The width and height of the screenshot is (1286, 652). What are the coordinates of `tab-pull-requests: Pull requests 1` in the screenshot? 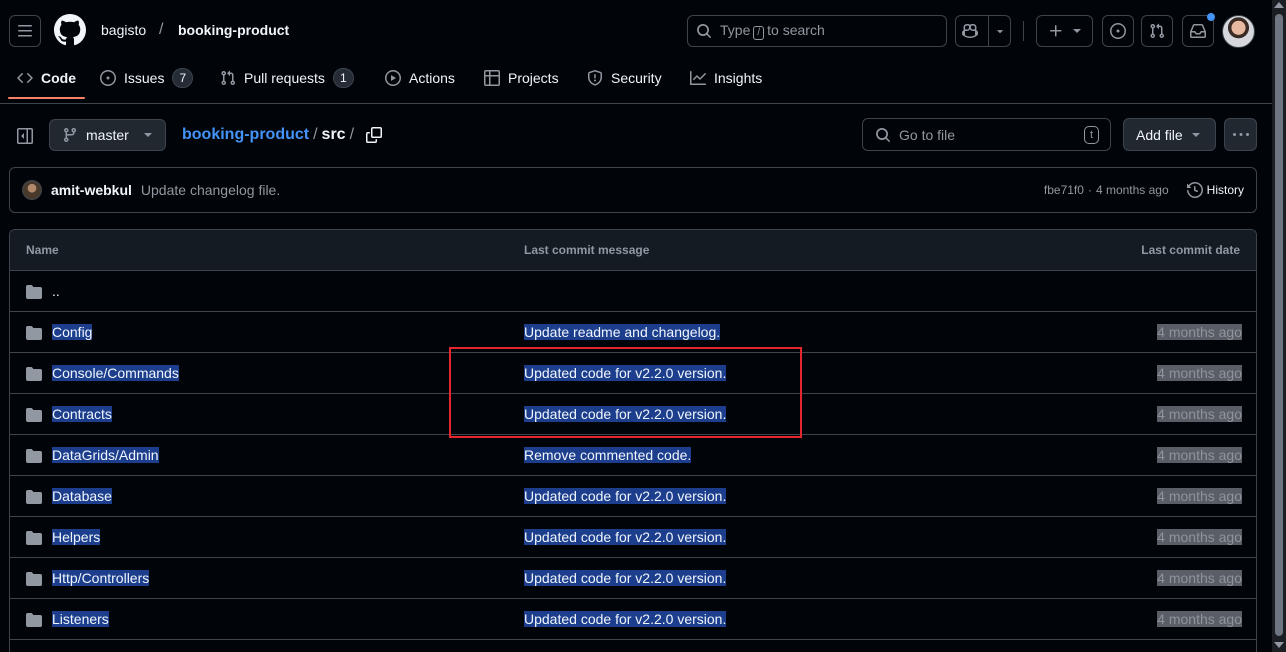 It's located at (287, 78).